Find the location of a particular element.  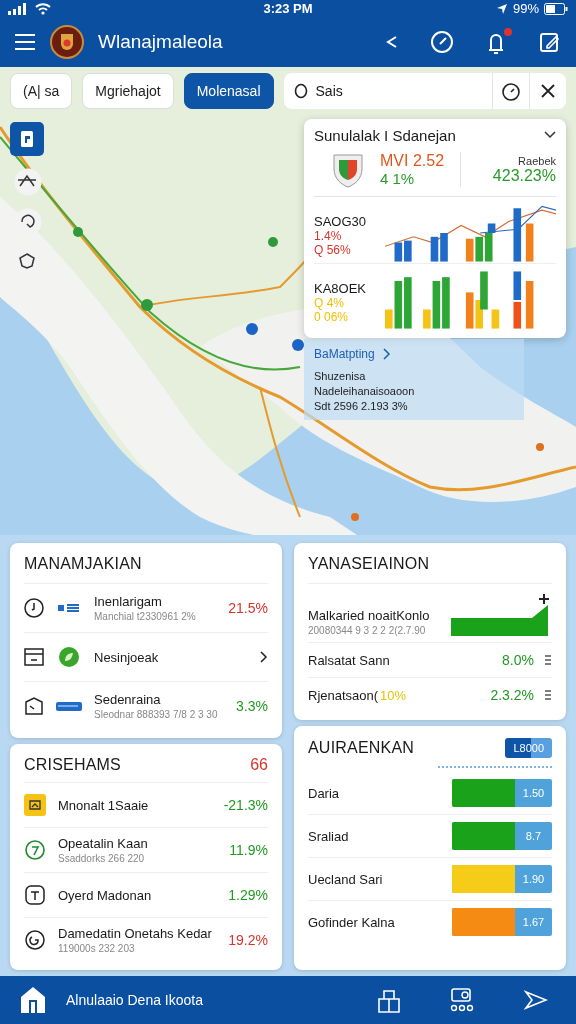

details-link: BaMatpting is located at coordinates (414, 353).